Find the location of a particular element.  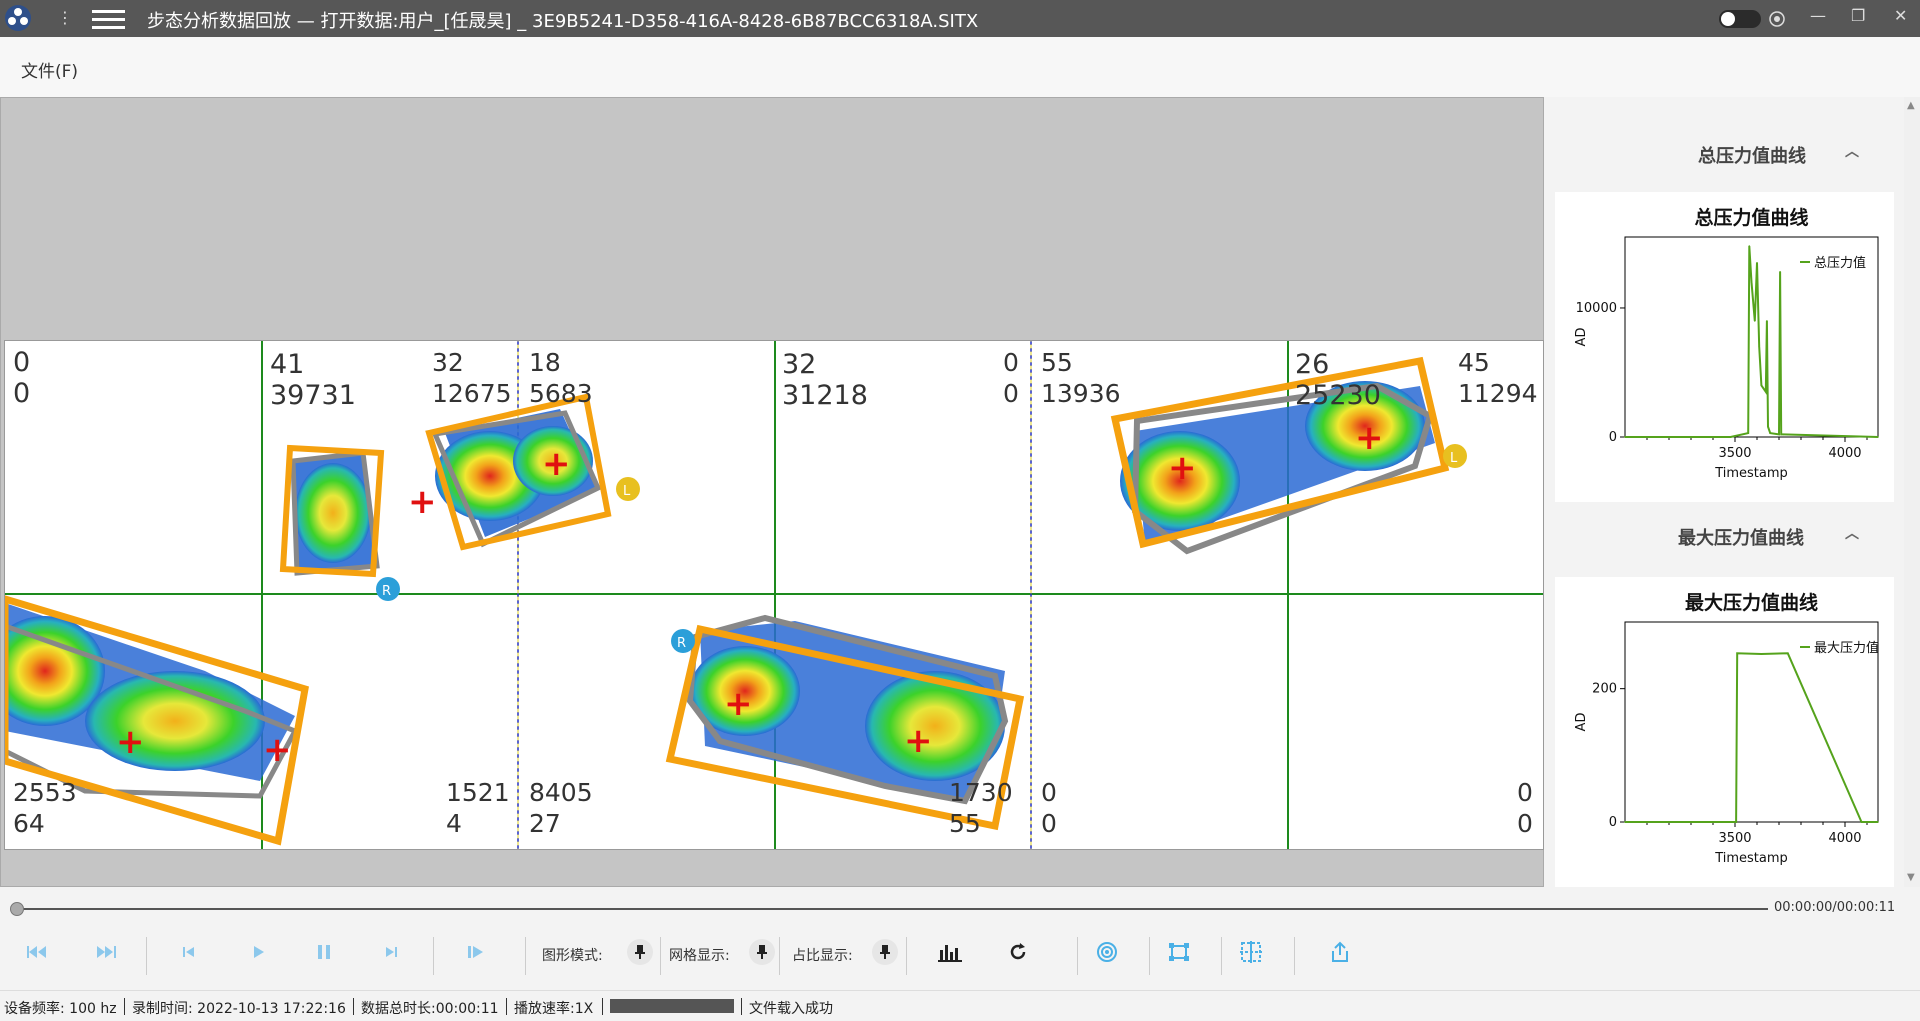

refresh-icon is located at coordinates (1018, 951).